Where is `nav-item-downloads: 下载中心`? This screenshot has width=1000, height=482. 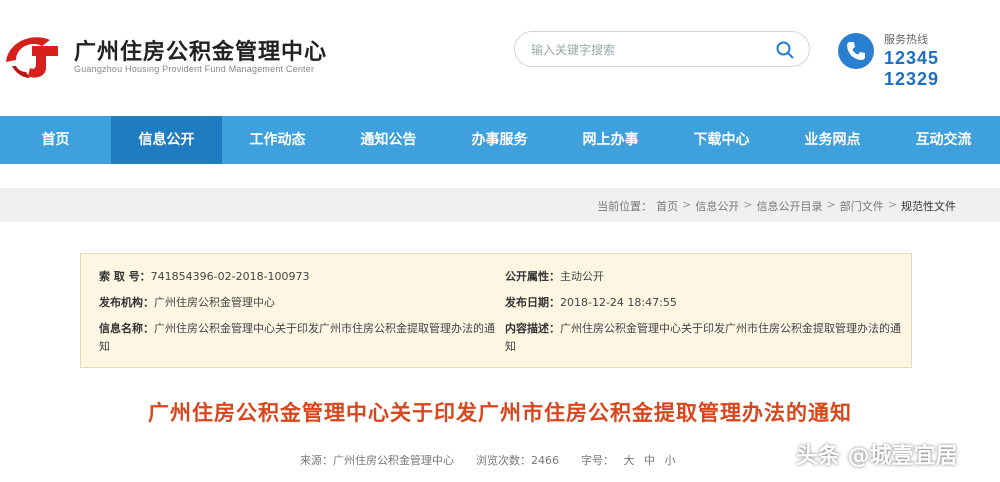 nav-item-downloads: 下载中心 is located at coordinates (721, 140).